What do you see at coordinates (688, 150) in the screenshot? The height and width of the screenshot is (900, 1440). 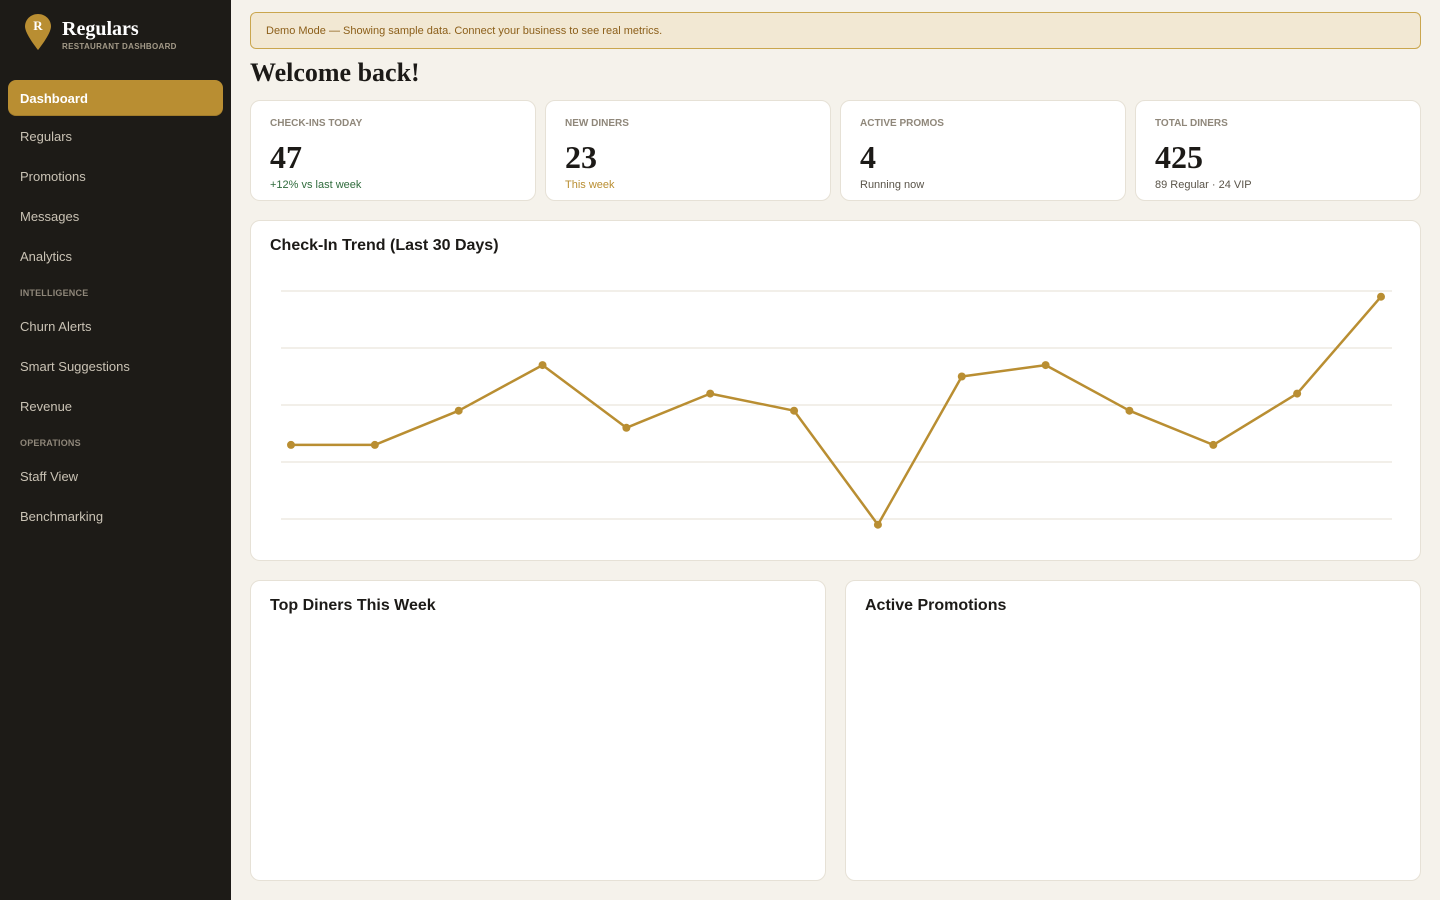 I see `stat-card-new-diners: NEW DINERS 23 This week` at bounding box center [688, 150].